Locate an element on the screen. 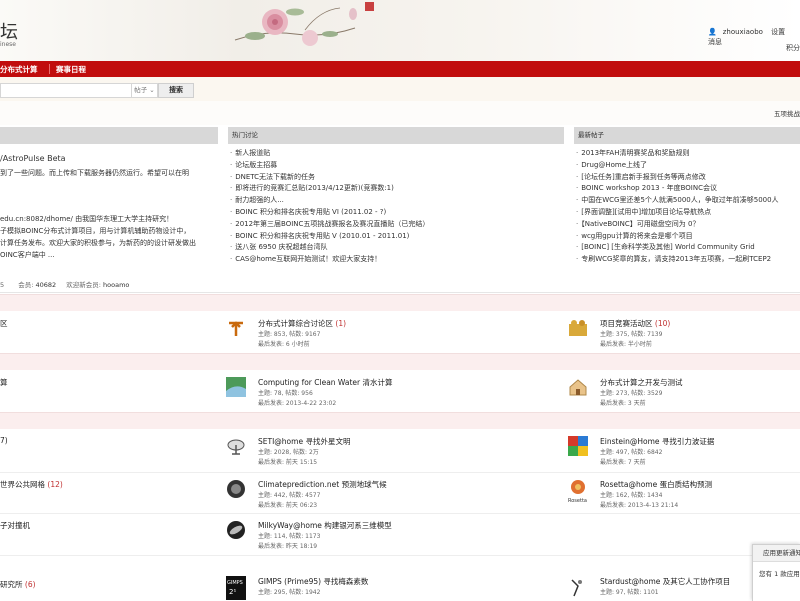 The height and width of the screenshot is (601, 800). forum-title: 世界公共网格 (12) is located at coordinates (31, 484).